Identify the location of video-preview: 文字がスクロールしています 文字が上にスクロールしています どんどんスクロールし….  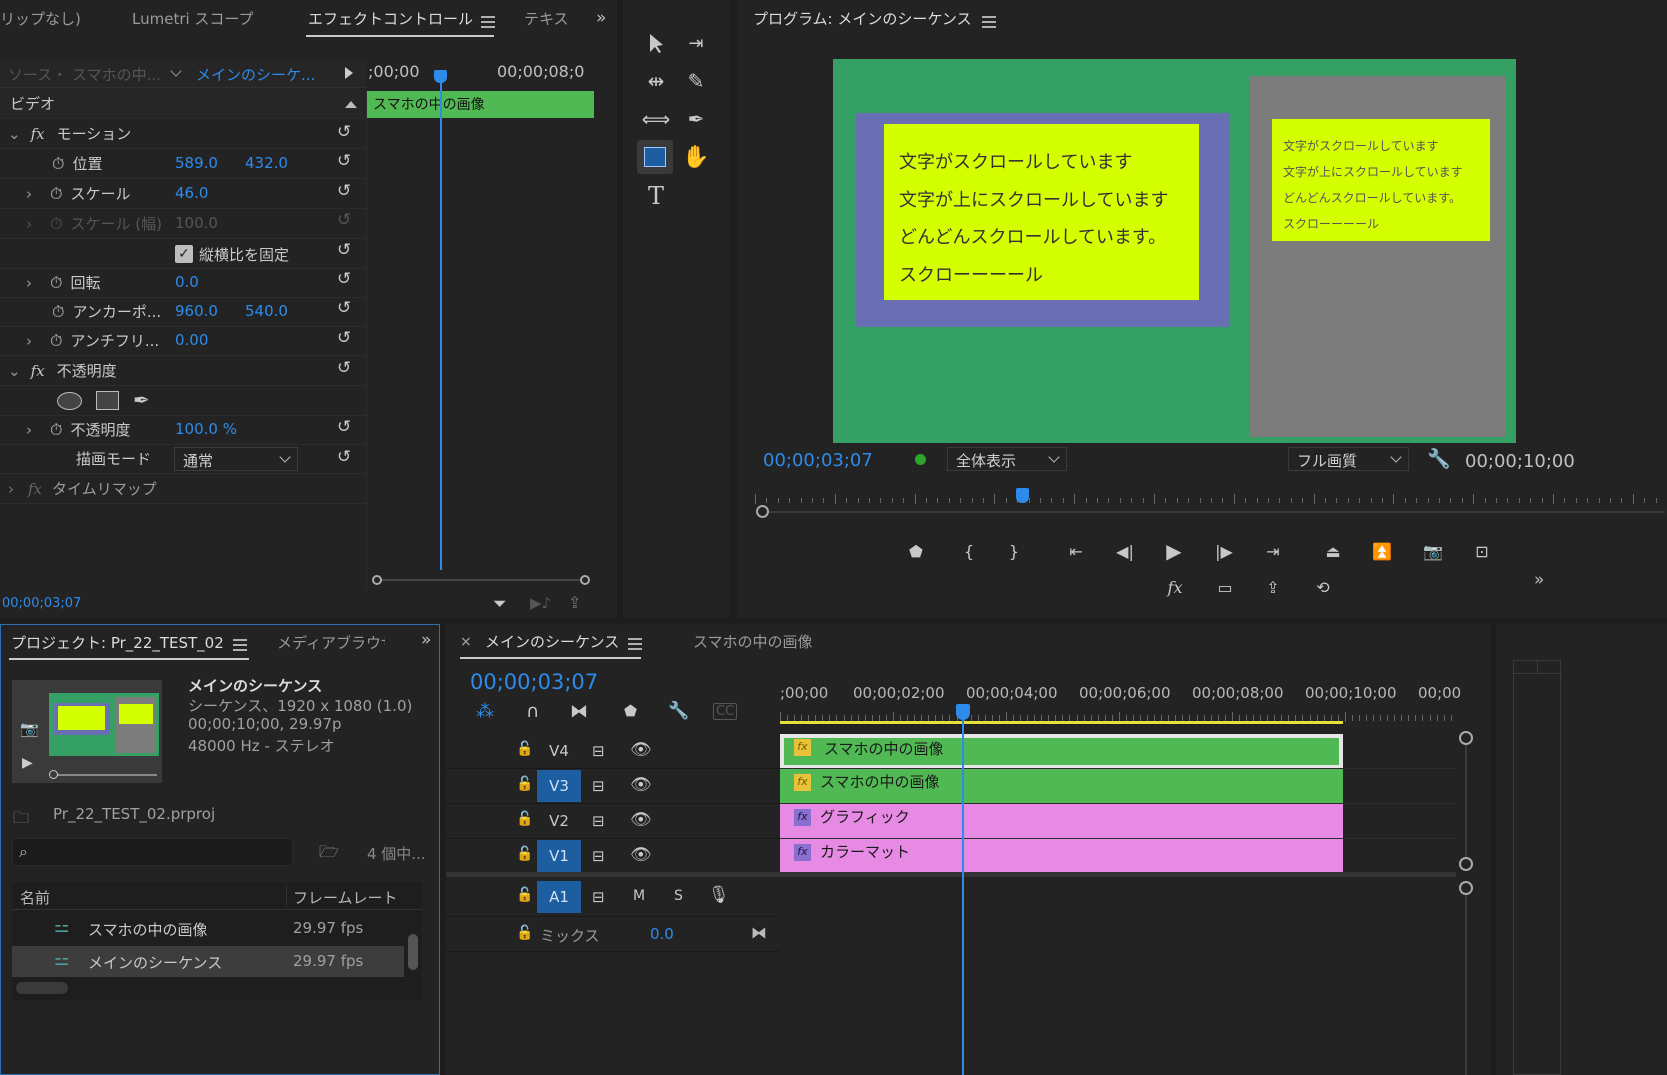
(1174, 251).